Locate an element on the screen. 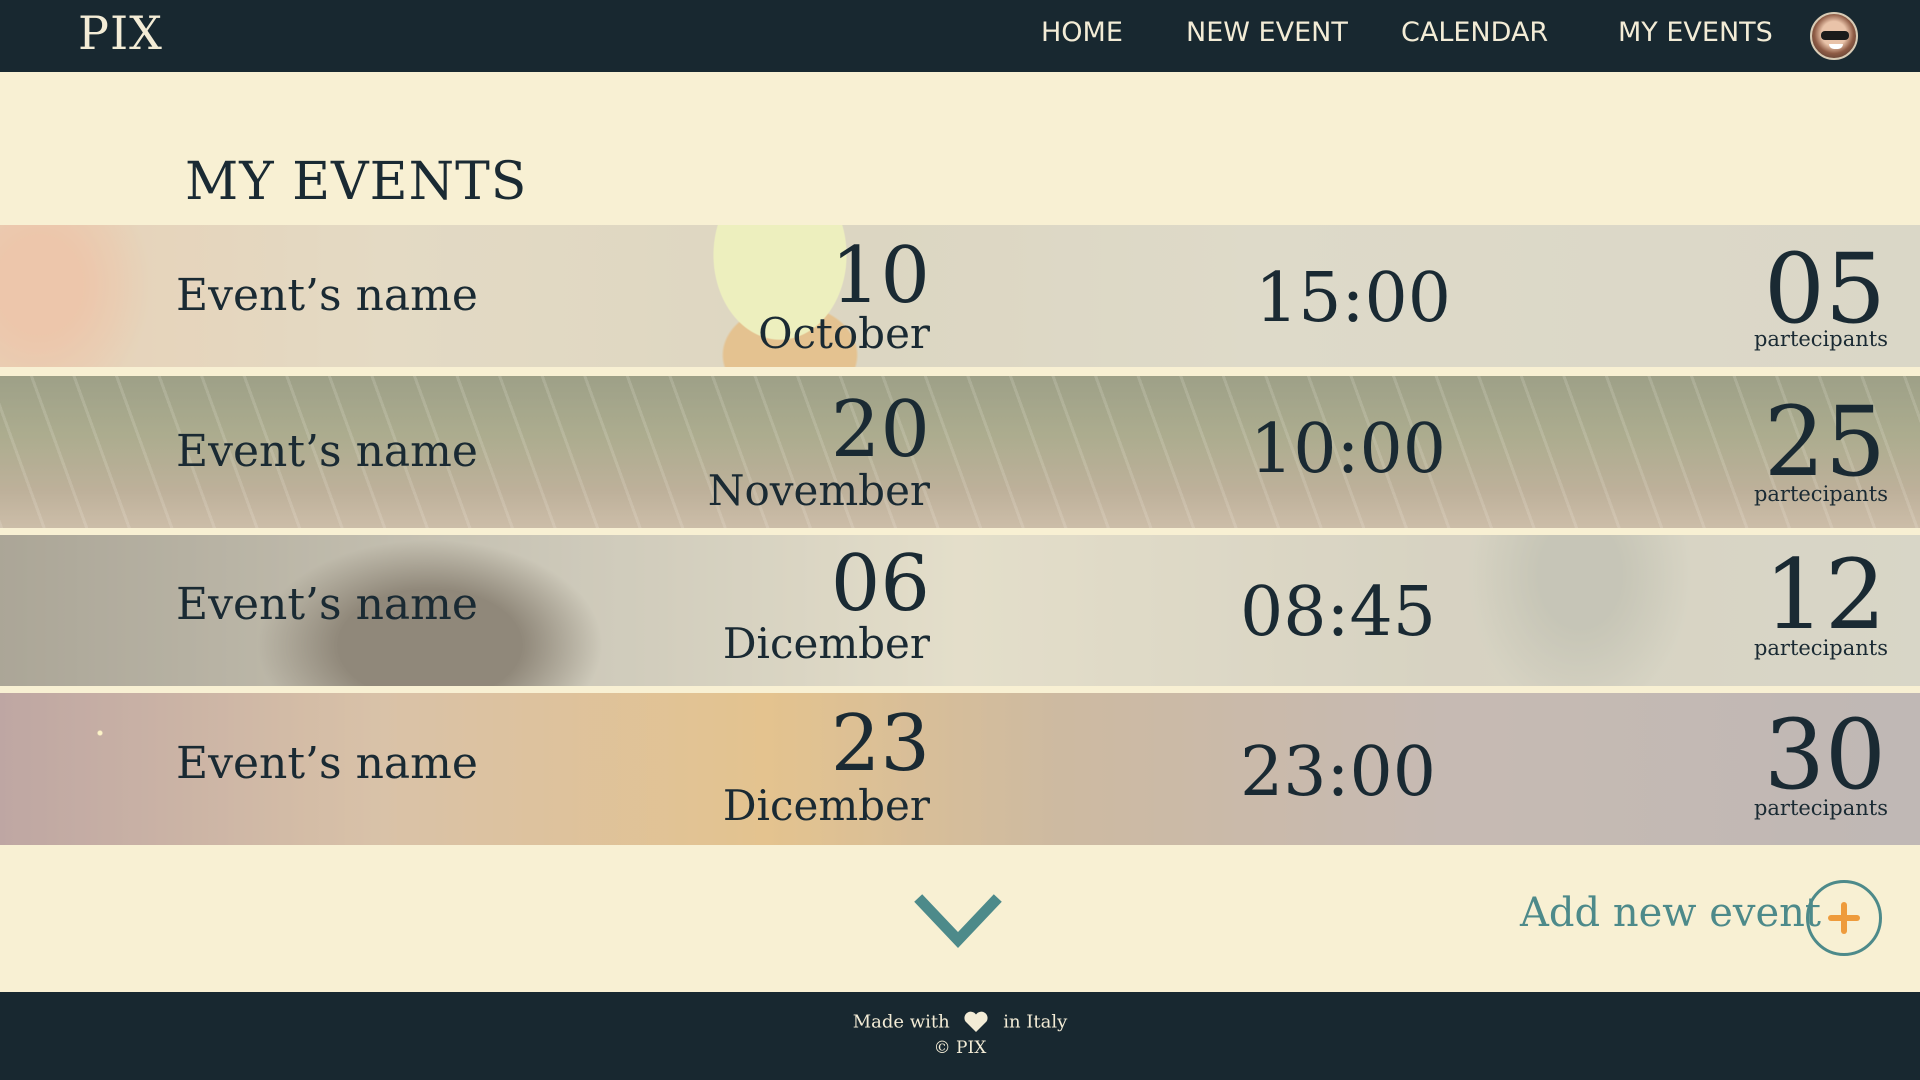 Image resolution: width=1920 pixels, height=1080 pixels. event-day: 23 is located at coordinates (880, 744).